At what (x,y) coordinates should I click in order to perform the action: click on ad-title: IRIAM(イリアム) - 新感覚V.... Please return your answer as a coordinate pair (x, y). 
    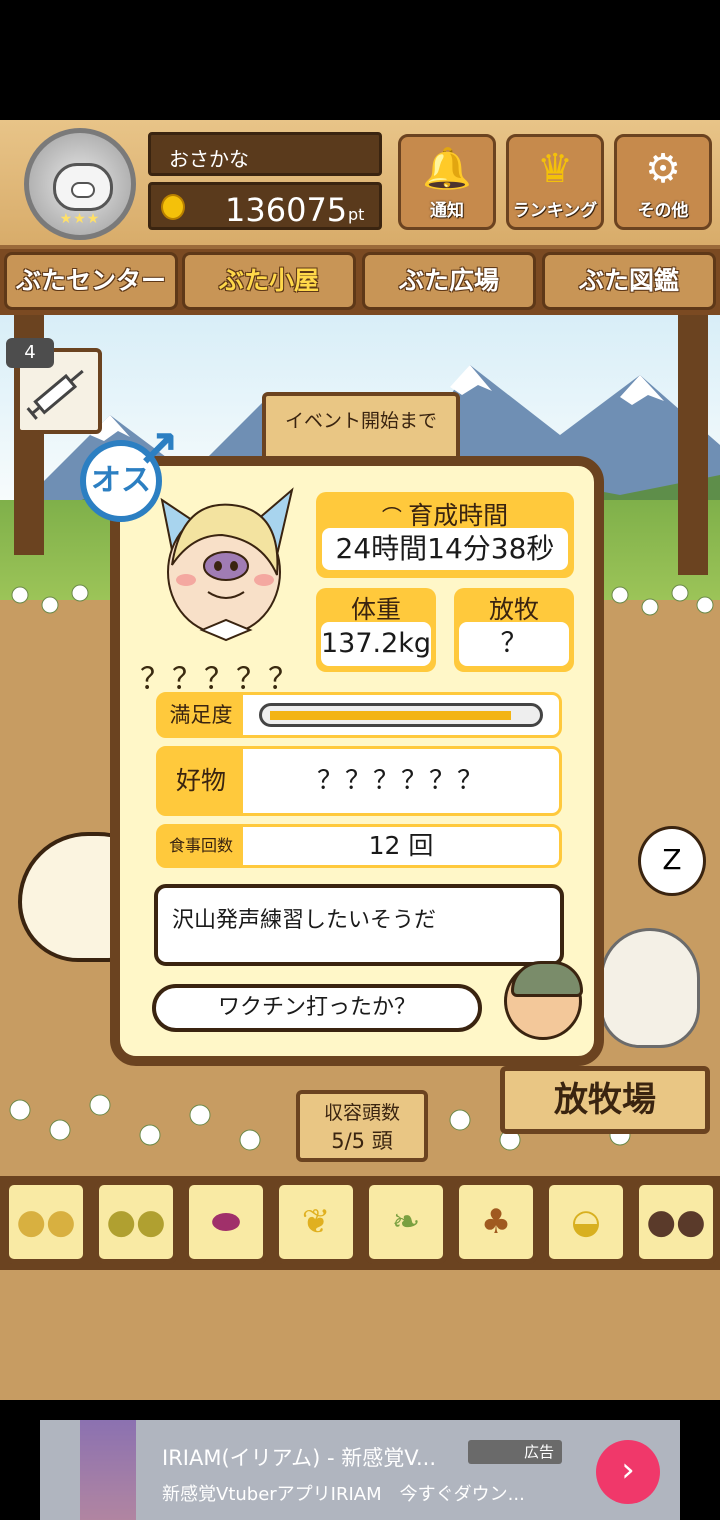
    Looking at the image, I should click on (299, 1458).